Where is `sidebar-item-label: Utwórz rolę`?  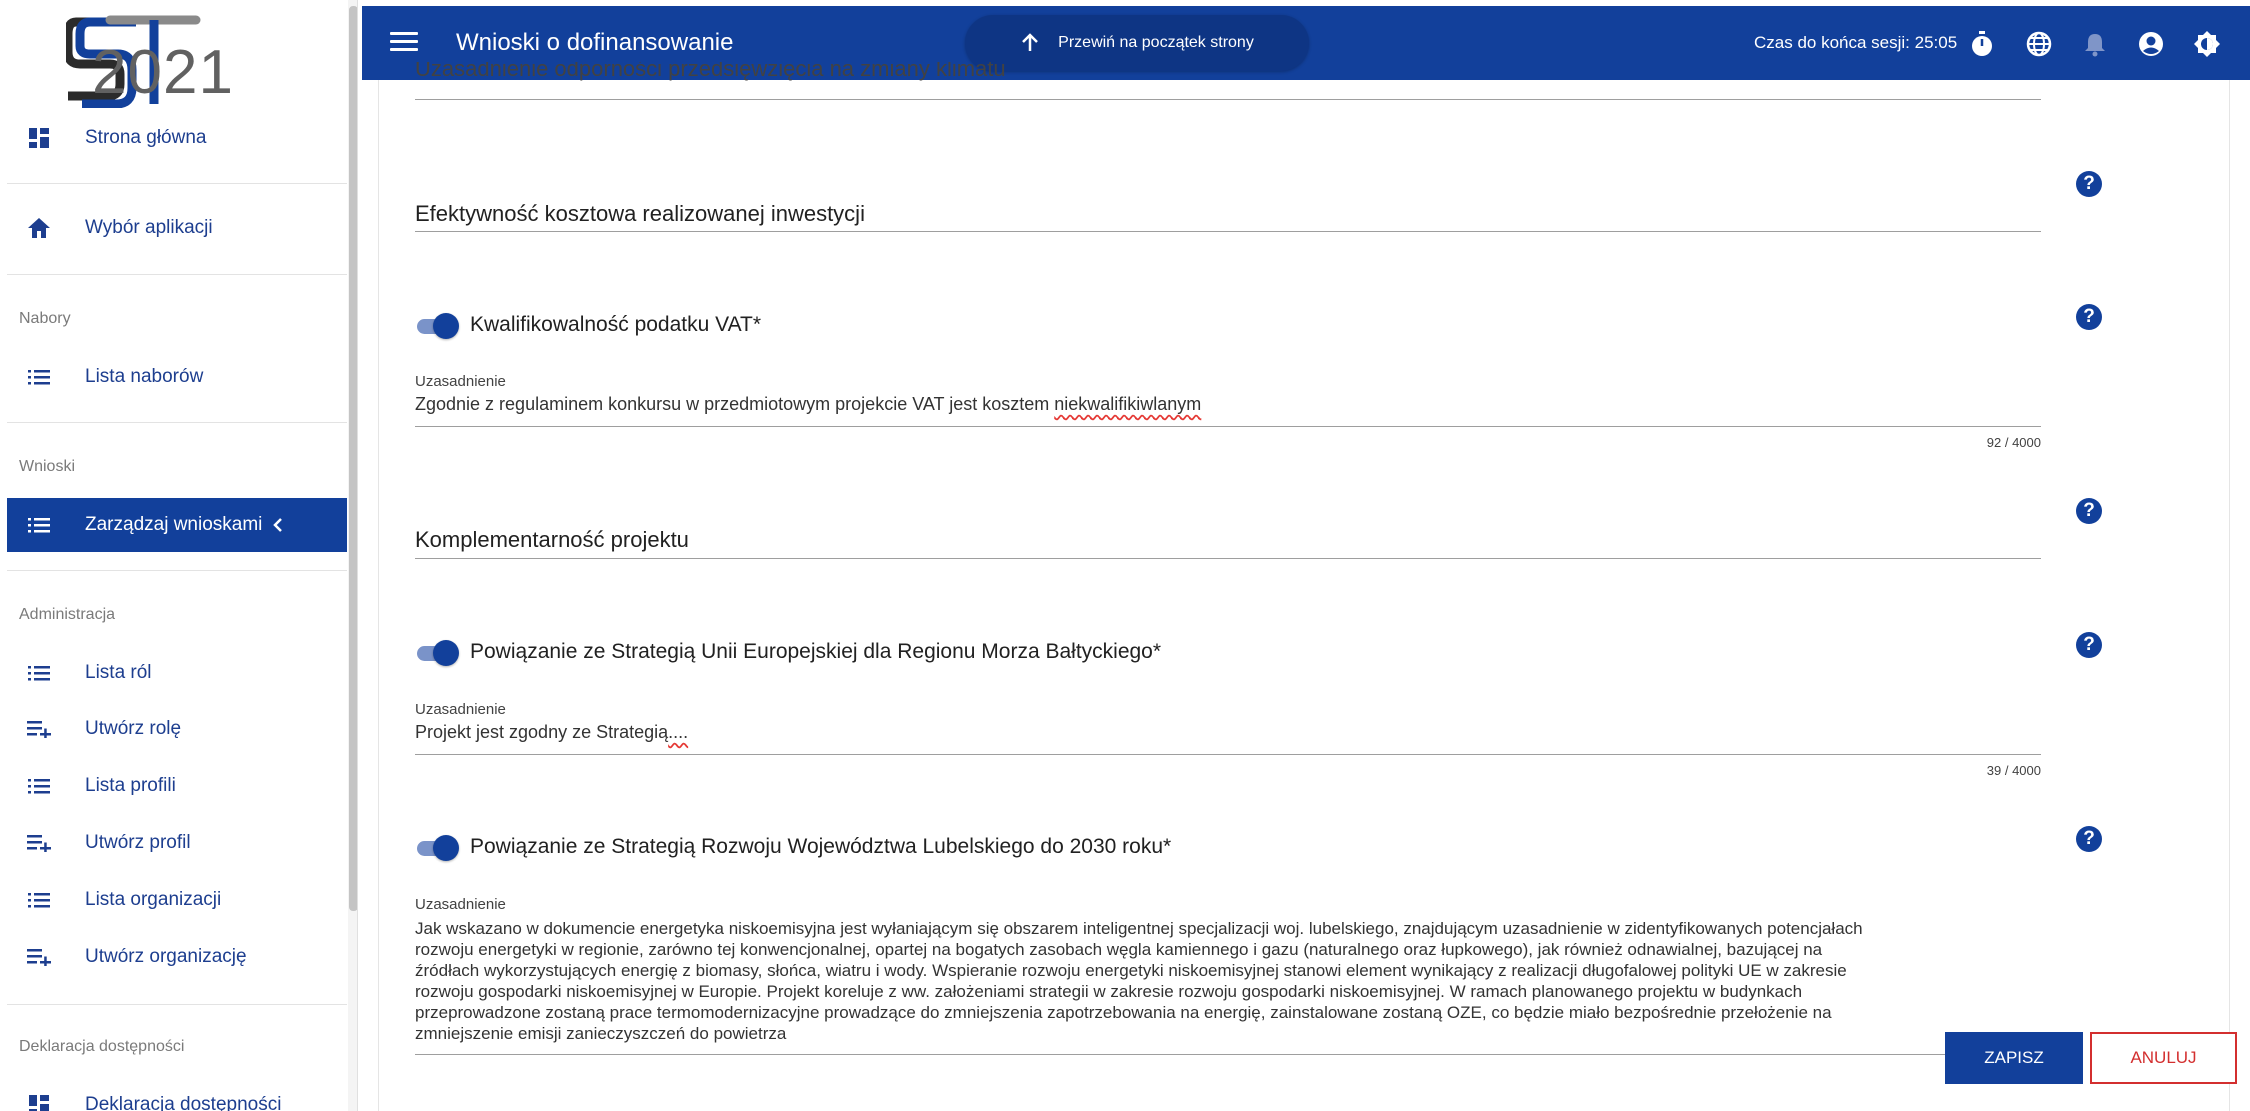
sidebar-item-label: Utwórz rolę is located at coordinates (133, 728).